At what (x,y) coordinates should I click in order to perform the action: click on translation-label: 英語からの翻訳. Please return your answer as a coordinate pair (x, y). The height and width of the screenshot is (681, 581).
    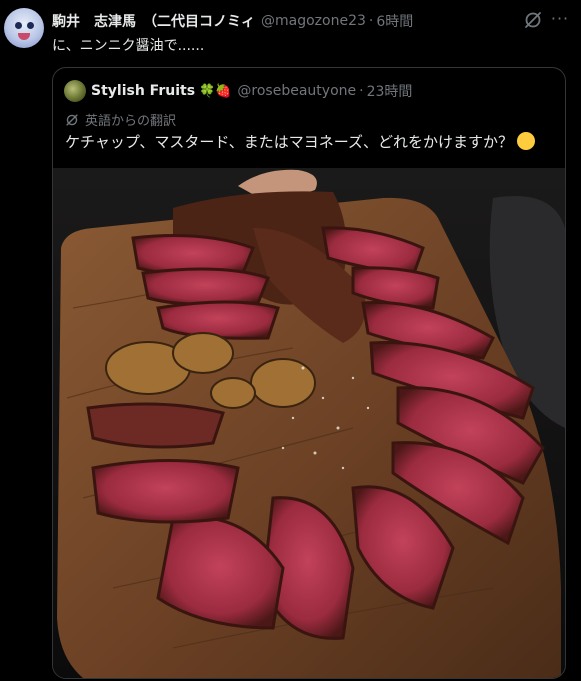
    Looking at the image, I should click on (120, 119).